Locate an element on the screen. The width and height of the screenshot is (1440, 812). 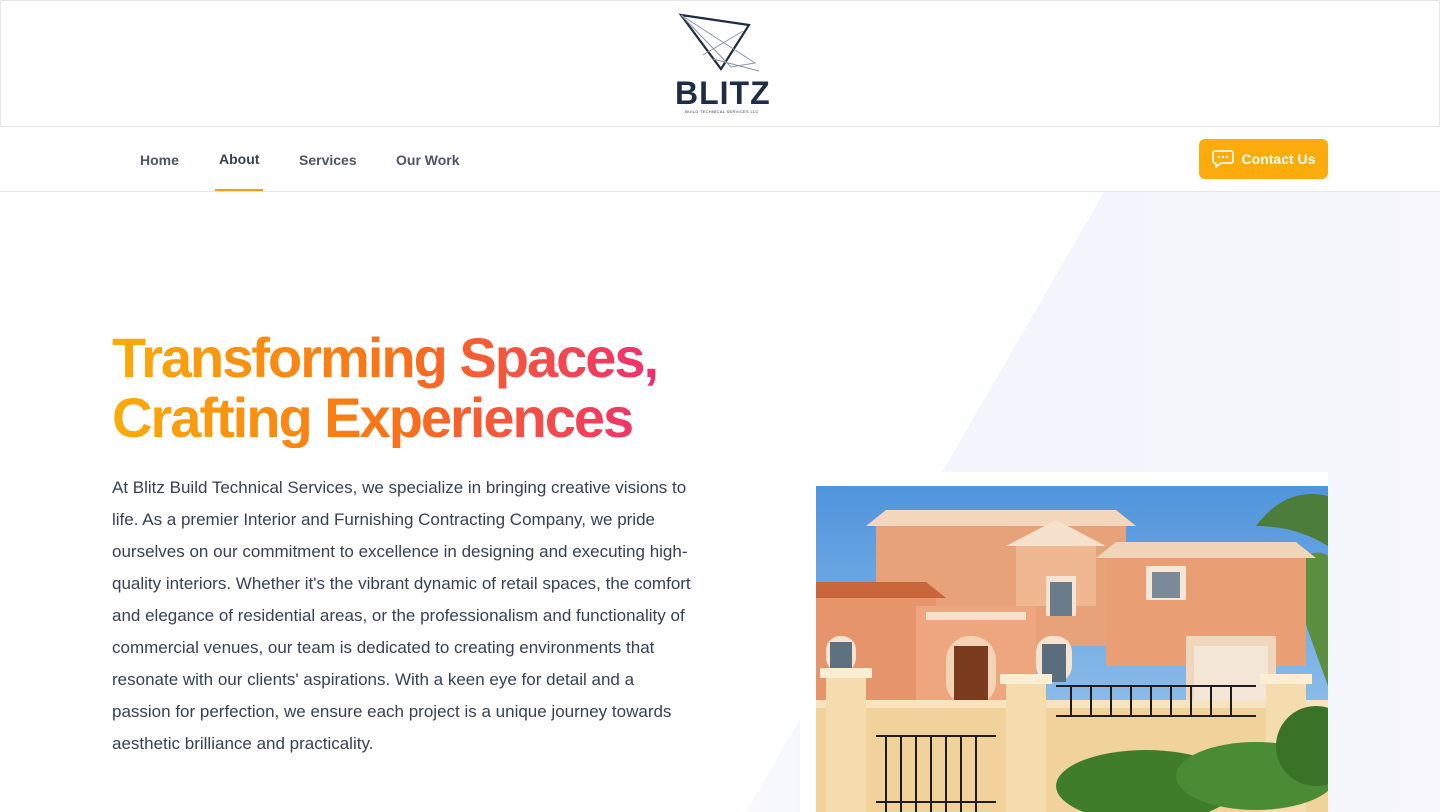
nav-item-our-work: Our Work is located at coordinates (428, 159).